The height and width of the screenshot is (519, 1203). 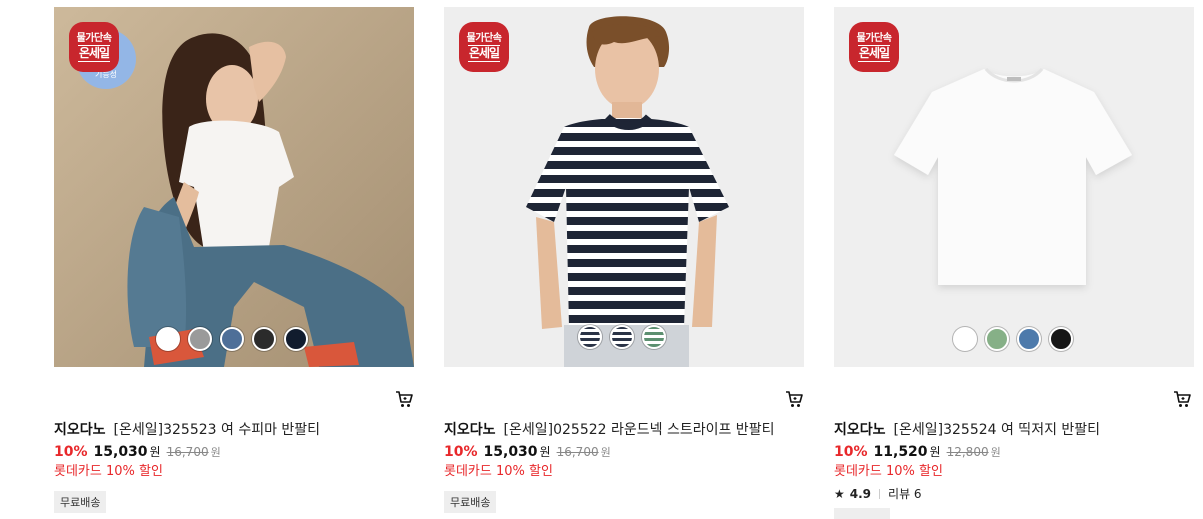 What do you see at coordinates (860, 494) in the screenshot?
I see `rating-score: 4.9` at bounding box center [860, 494].